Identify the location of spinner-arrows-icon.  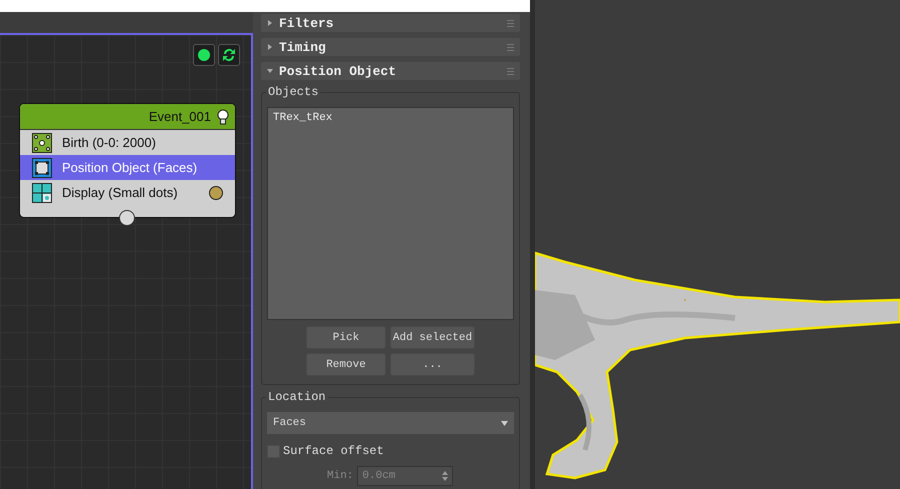
(445, 476).